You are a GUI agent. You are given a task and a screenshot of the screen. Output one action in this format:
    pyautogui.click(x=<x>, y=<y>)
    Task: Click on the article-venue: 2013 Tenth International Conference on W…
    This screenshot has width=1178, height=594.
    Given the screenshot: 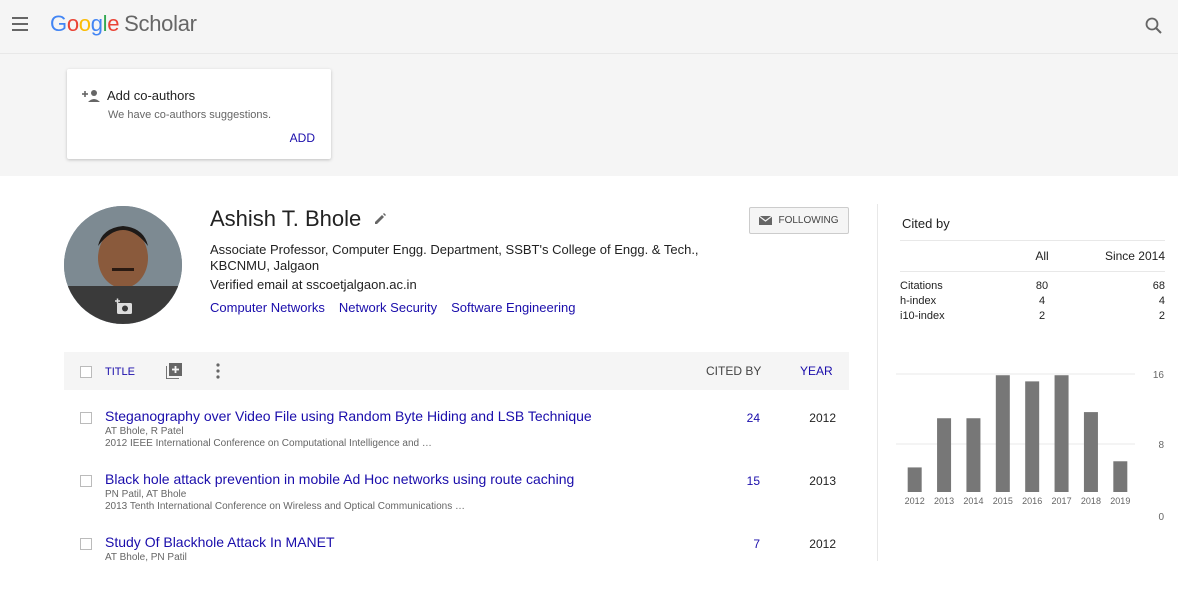 What is the action you would take?
    pyautogui.click(x=285, y=506)
    